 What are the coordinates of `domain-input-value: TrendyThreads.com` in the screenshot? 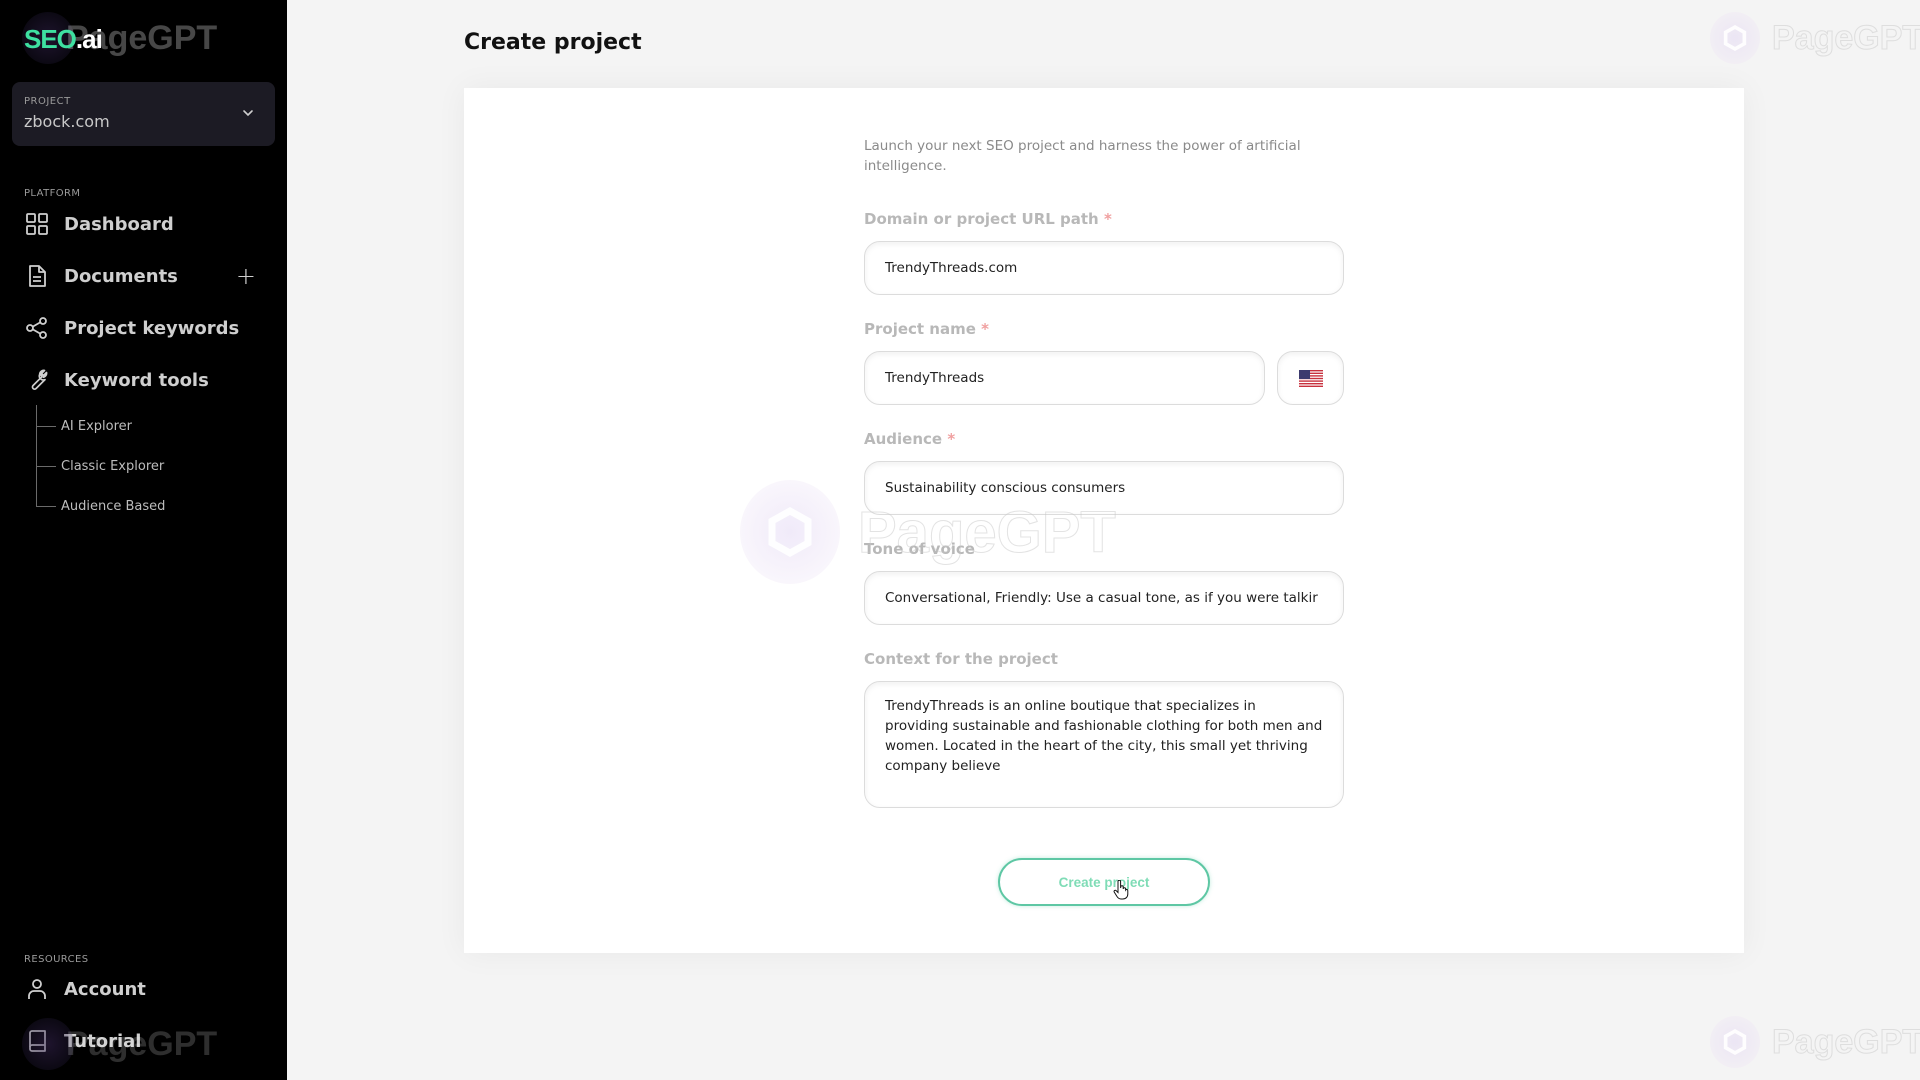 It's located at (951, 268).